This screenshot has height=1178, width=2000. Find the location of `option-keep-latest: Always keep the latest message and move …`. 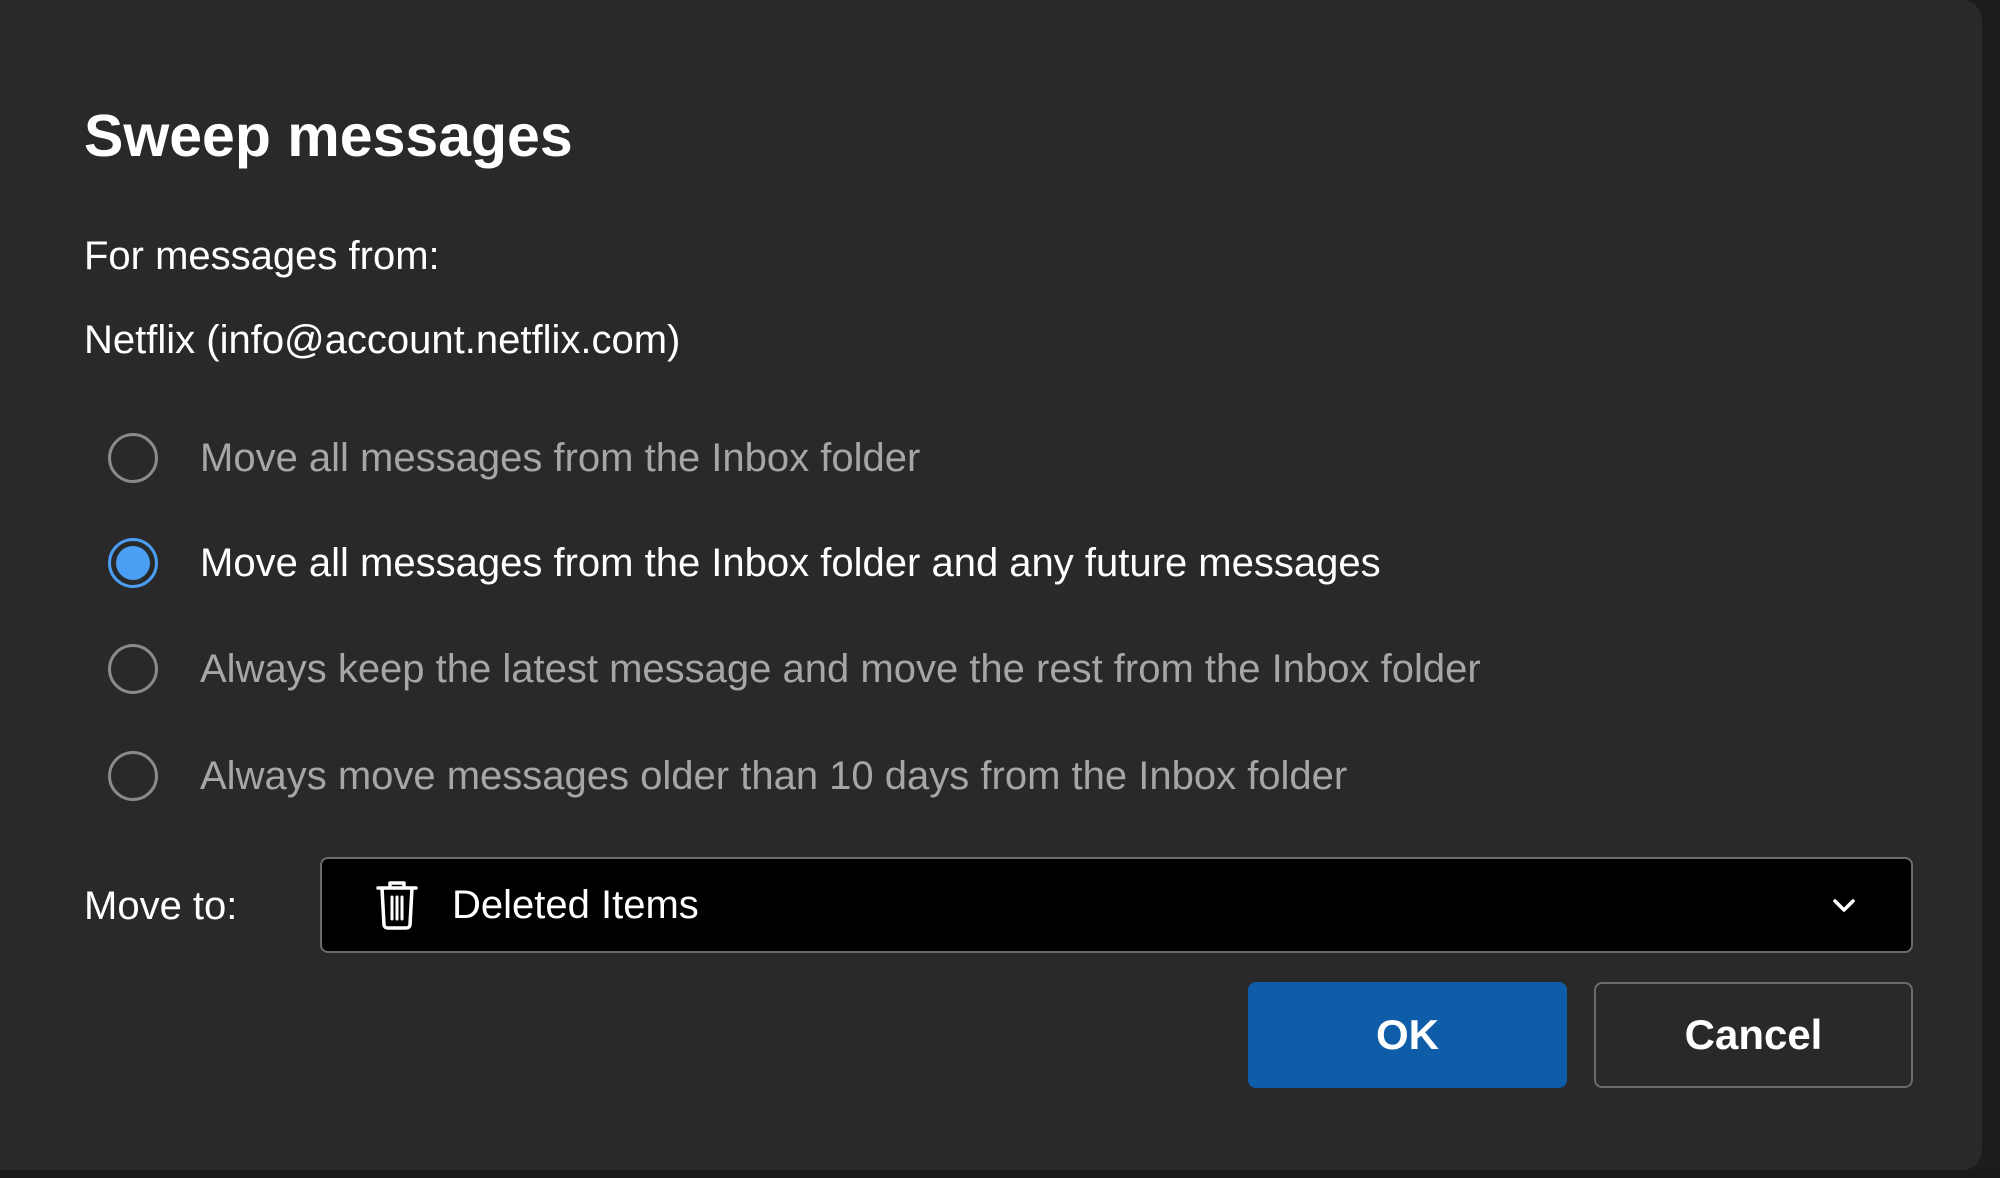

option-keep-latest: Always keep the latest message and move … is located at coordinates (794, 669).